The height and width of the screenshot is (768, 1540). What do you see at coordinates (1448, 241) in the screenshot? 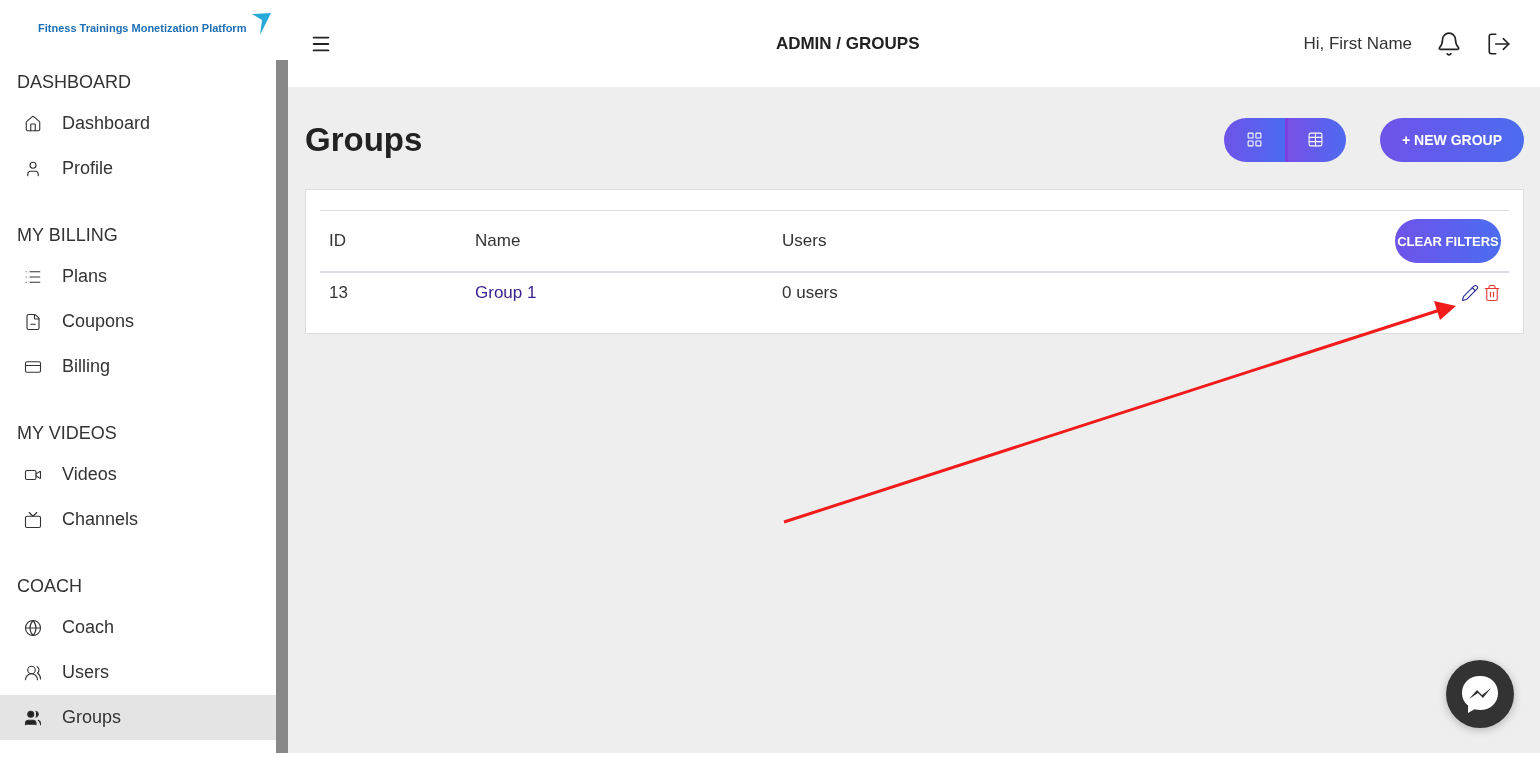
I see `clear-filters-button: CLEAR FILTERS` at bounding box center [1448, 241].